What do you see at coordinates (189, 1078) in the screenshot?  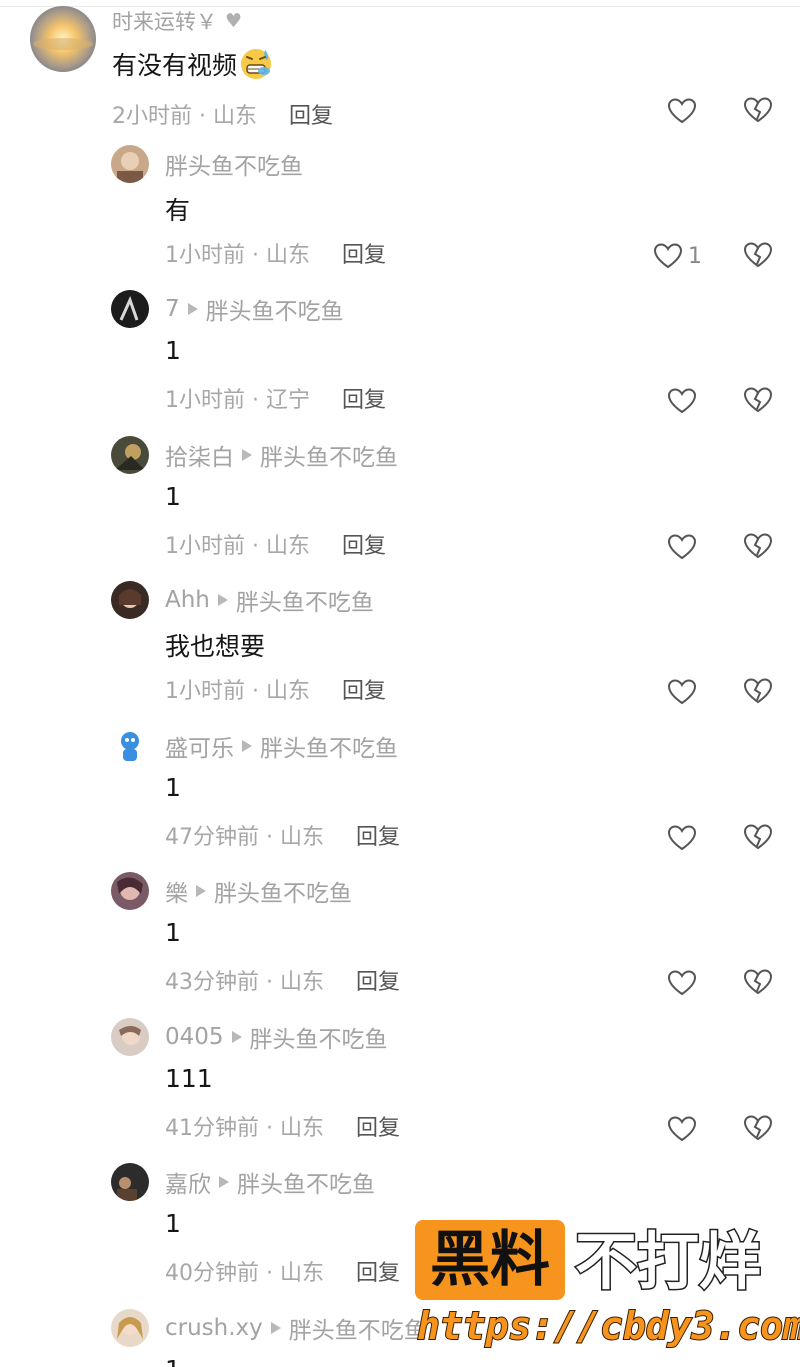 I see `comment-text: 111` at bounding box center [189, 1078].